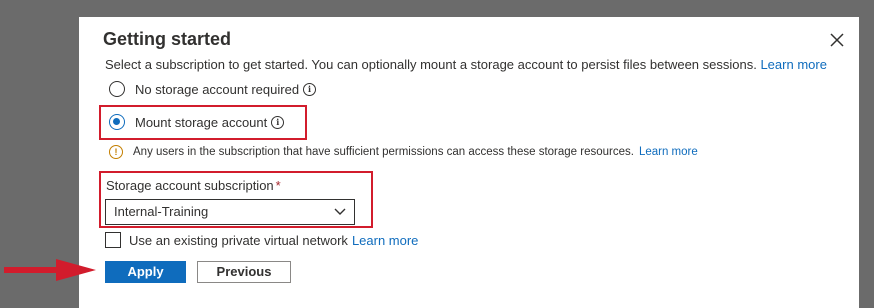  Describe the element at coordinates (117, 89) in the screenshot. I see `radio-button` at that location.